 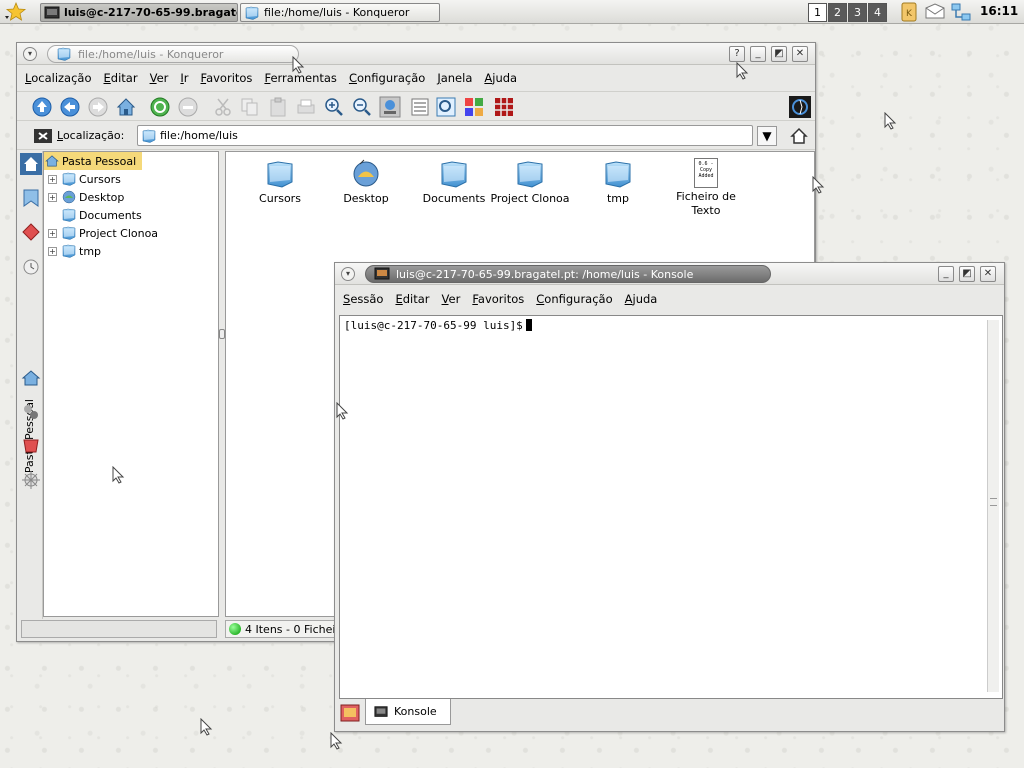 What do you see at coordinates (52, 12) in the screenshot?
I see `terminal-icon` at bounding box center [52, 12].